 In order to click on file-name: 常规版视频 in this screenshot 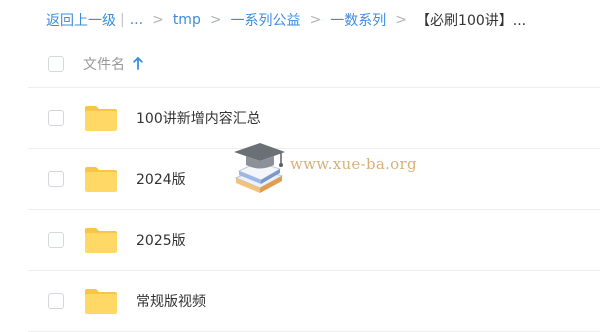, I will do `click(171, 301)`.